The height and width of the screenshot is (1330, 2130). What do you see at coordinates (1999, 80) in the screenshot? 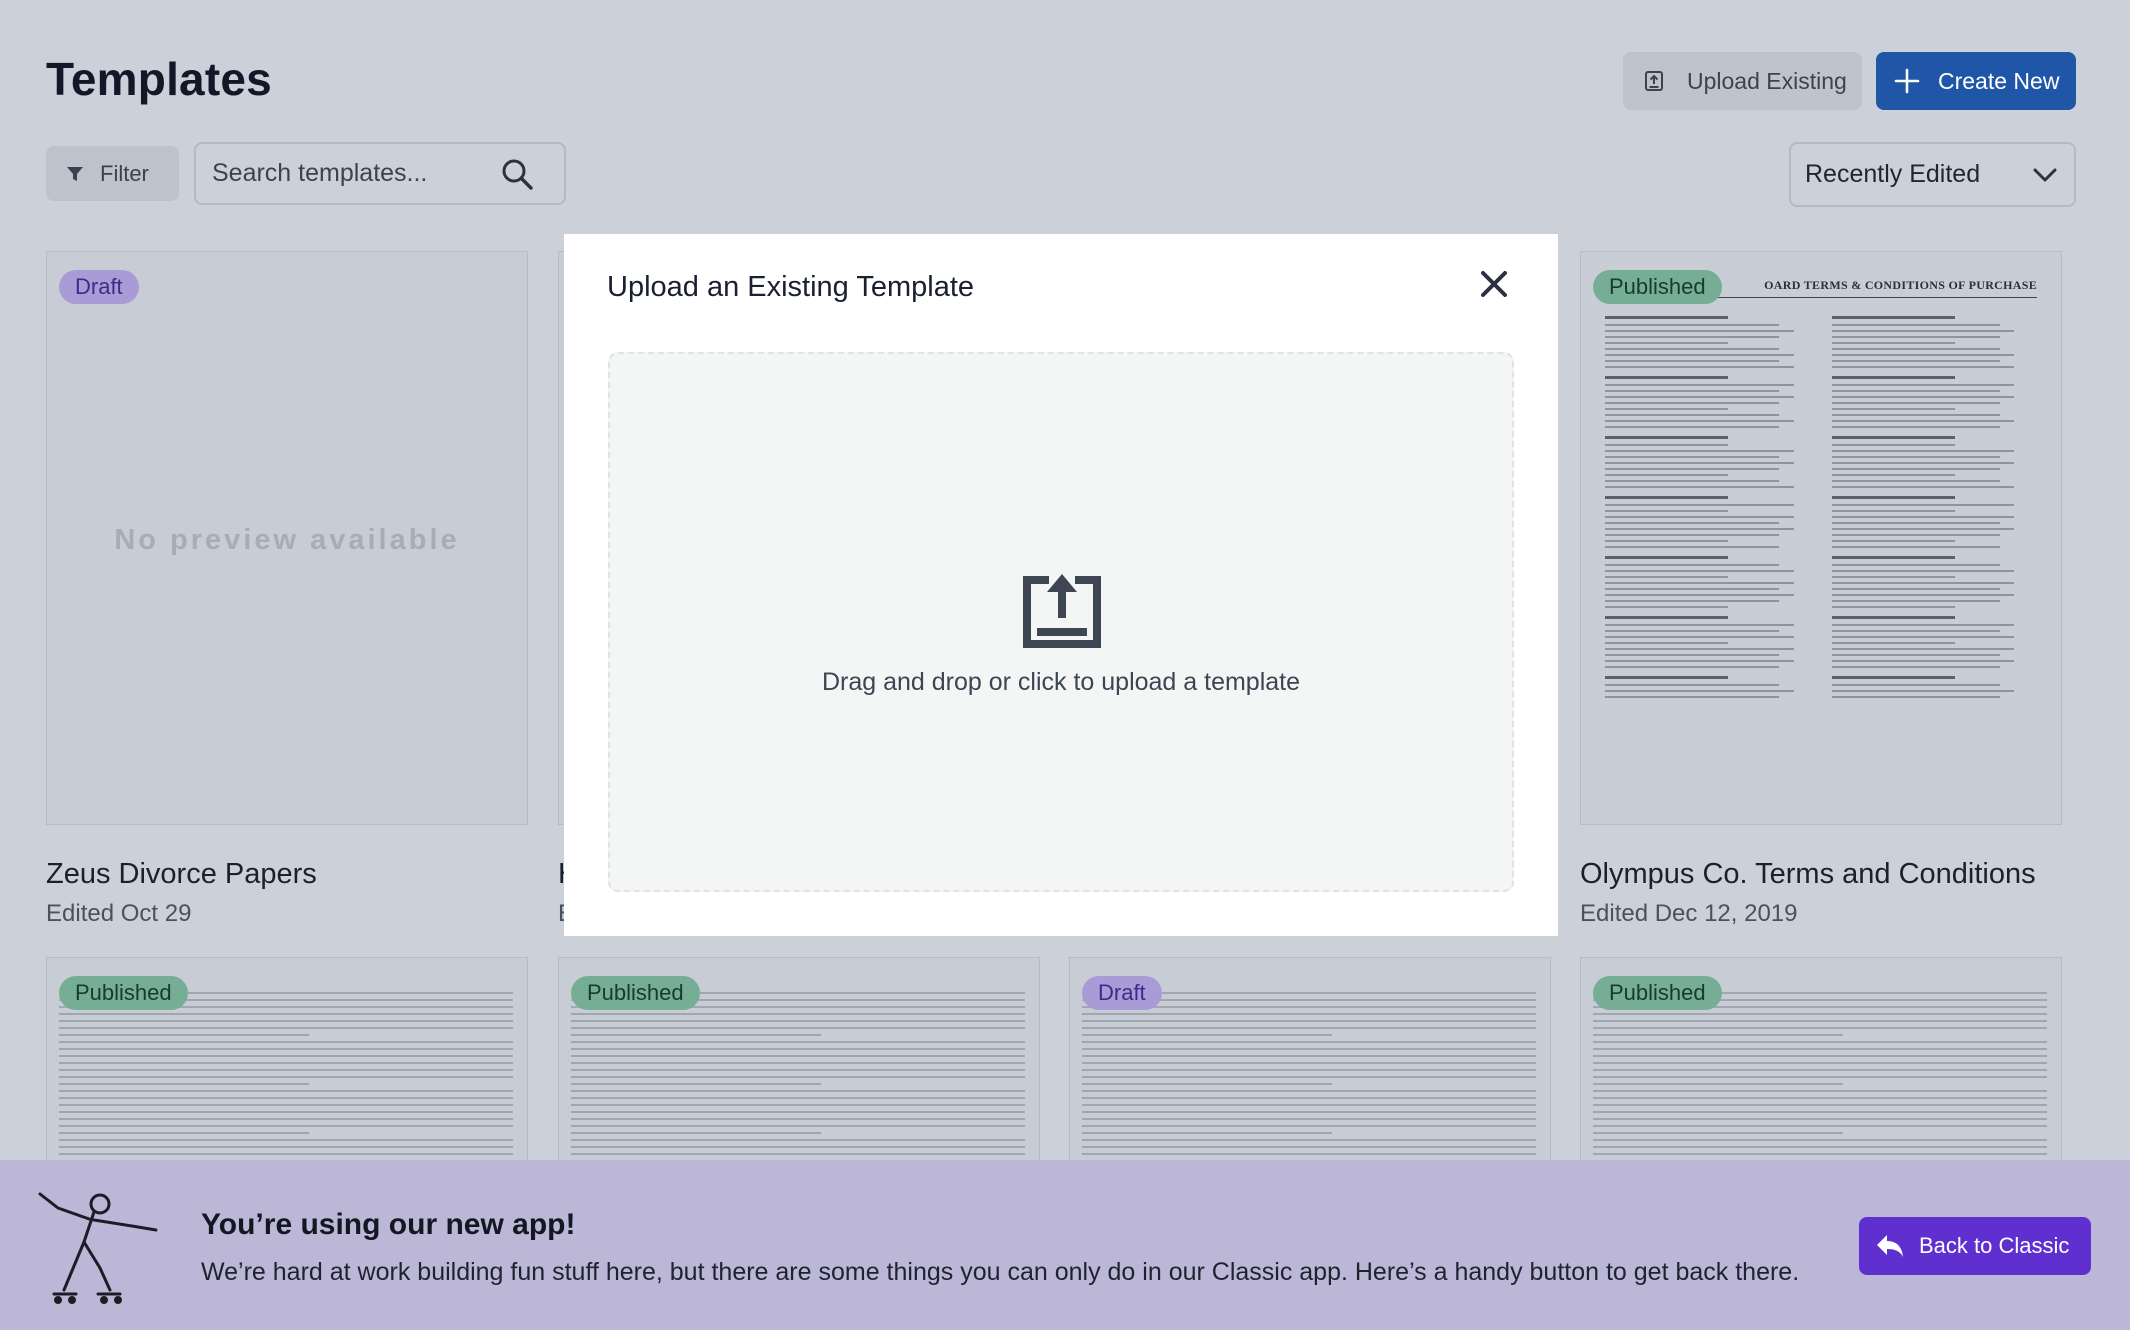
I see `create-new-label: Create New` at bounding box center [1999, 80].